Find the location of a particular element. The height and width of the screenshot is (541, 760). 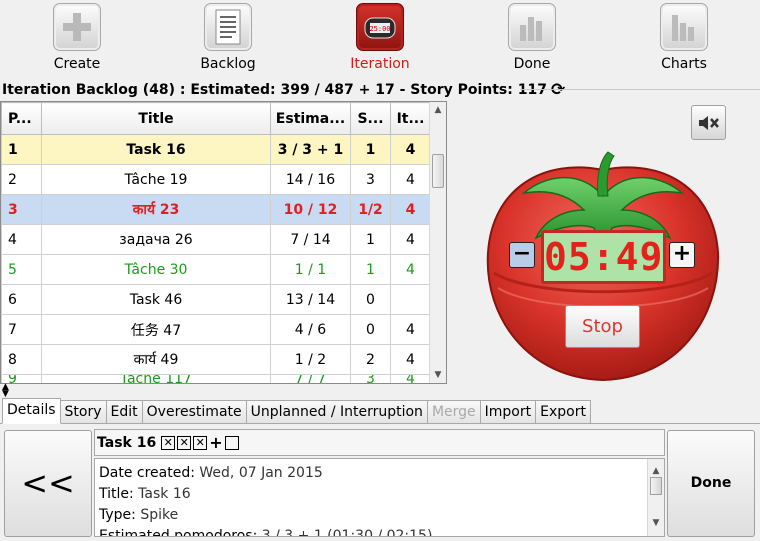

stop-button: Stop is located at coordinates (602, 326).